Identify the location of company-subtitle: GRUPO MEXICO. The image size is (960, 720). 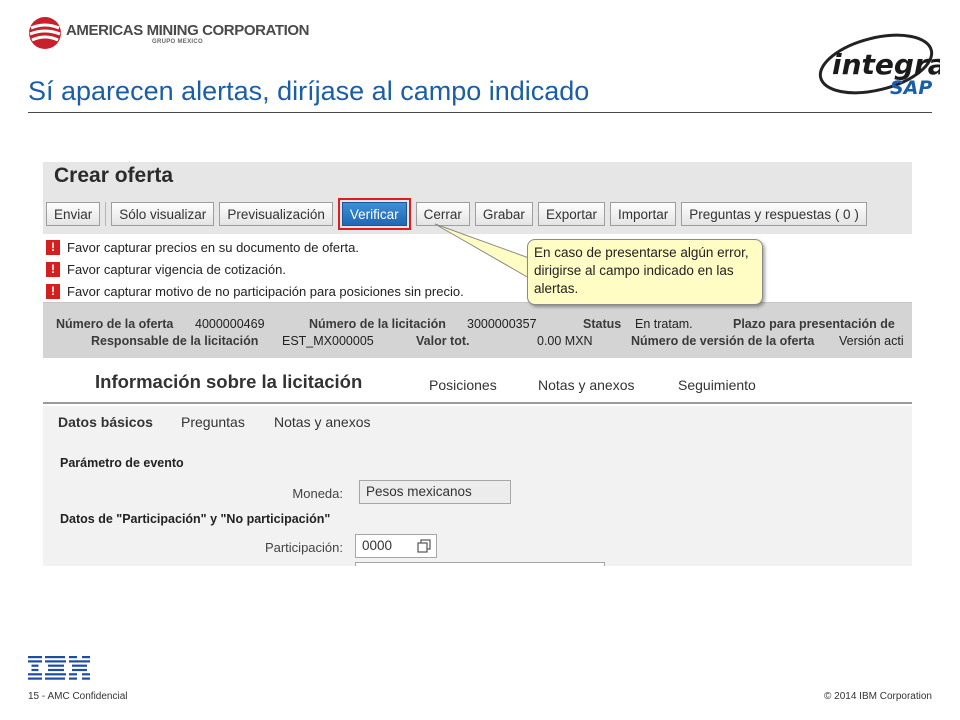
(177, 42).